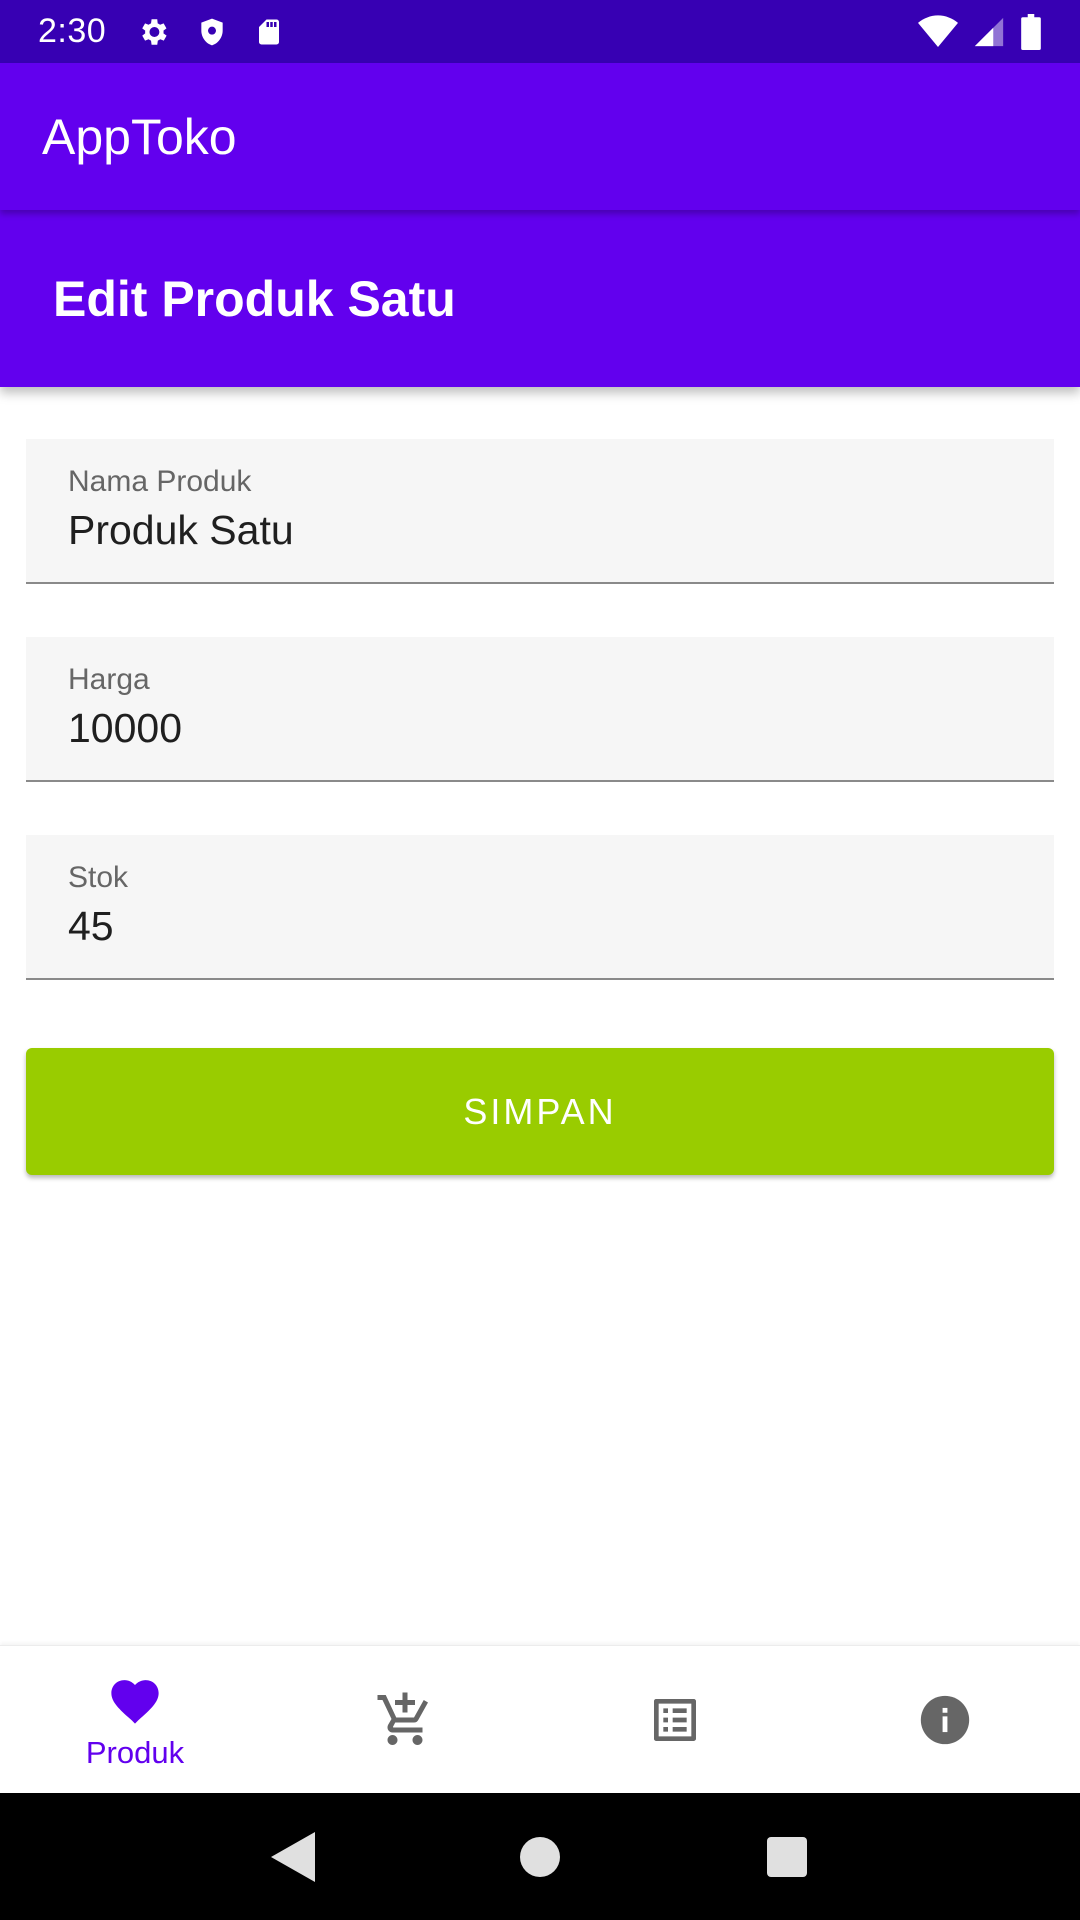  I want to click on price-field: Harga, so click(540, 709).